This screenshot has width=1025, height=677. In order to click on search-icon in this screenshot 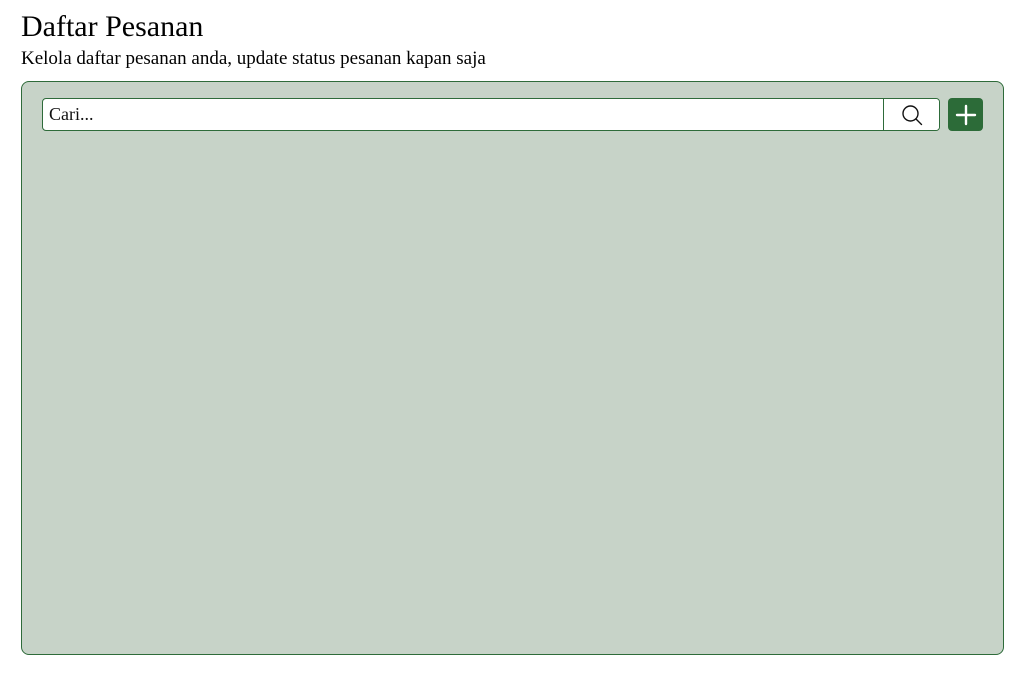, I will do `click(912, 115)`.